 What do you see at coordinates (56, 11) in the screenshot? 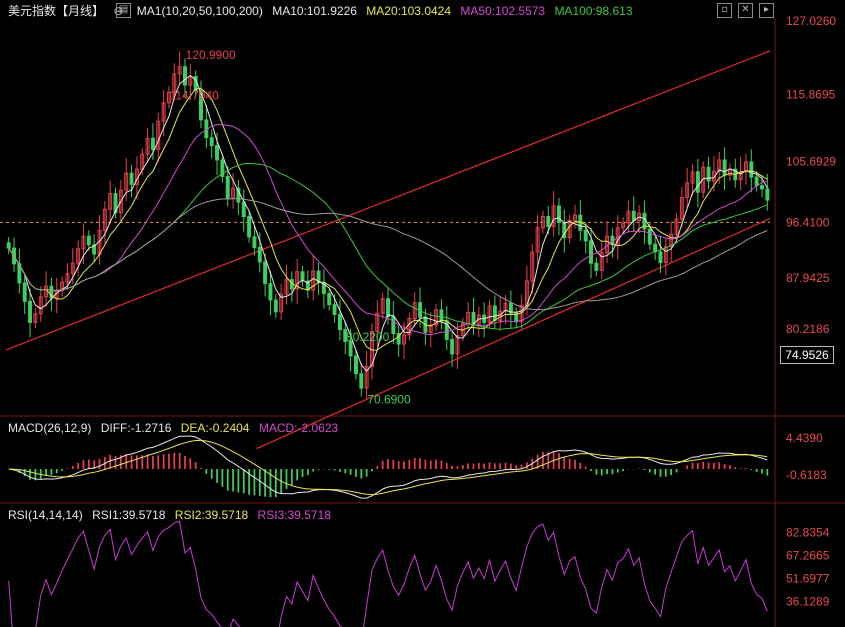
I see `chart-title: 美元指数【月线】` at bounding box center [56, 11].